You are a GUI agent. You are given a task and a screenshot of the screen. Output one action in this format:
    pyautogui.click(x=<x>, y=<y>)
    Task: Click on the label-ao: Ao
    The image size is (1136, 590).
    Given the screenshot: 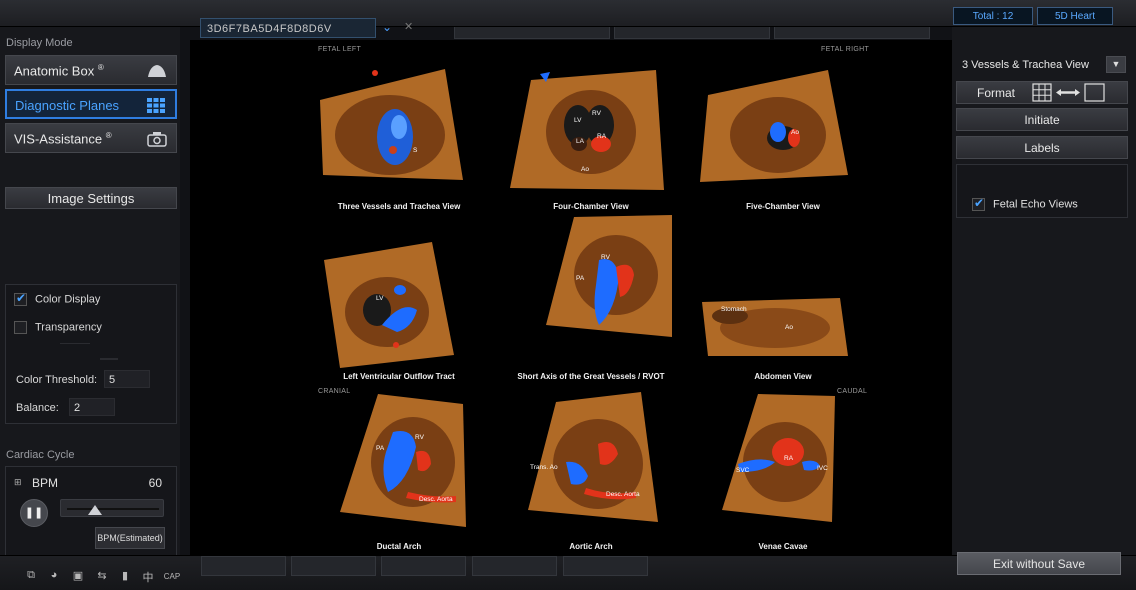 What is the action you would take?
    pyautogui.click(x=789, y=327)
    